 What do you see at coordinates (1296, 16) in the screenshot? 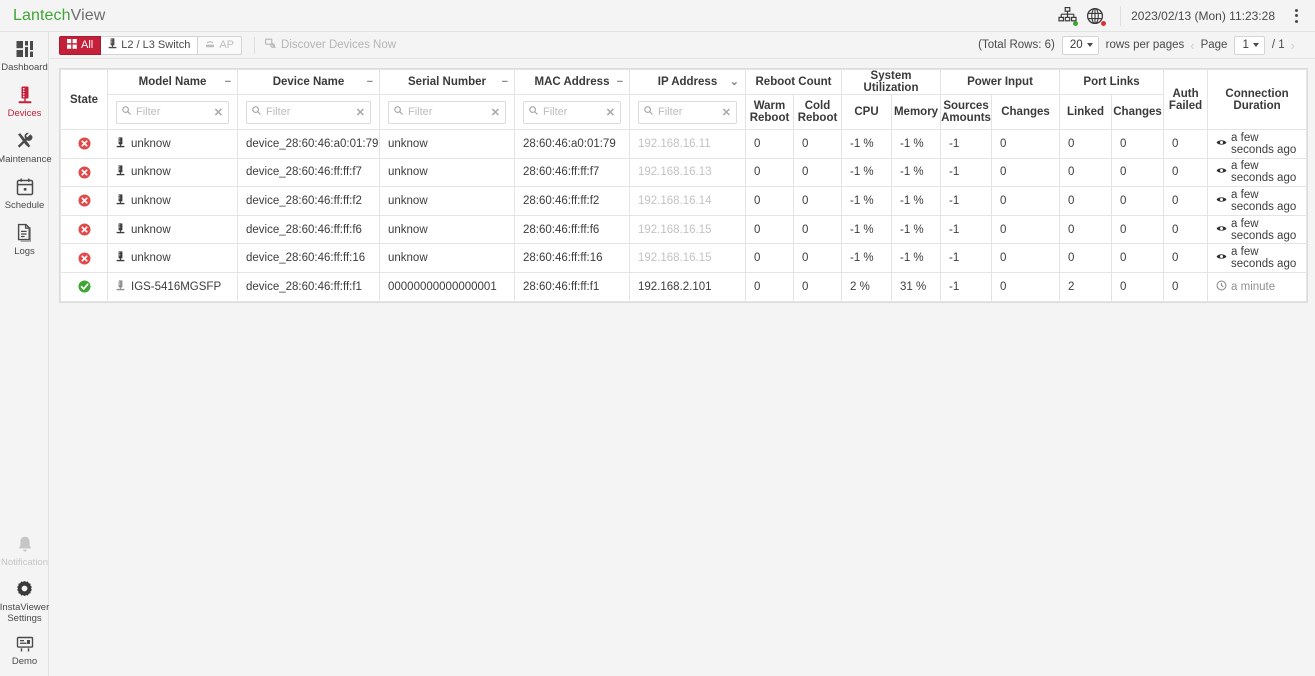
I see `kebab-menu-icon` at bounding box center [1296, 16].